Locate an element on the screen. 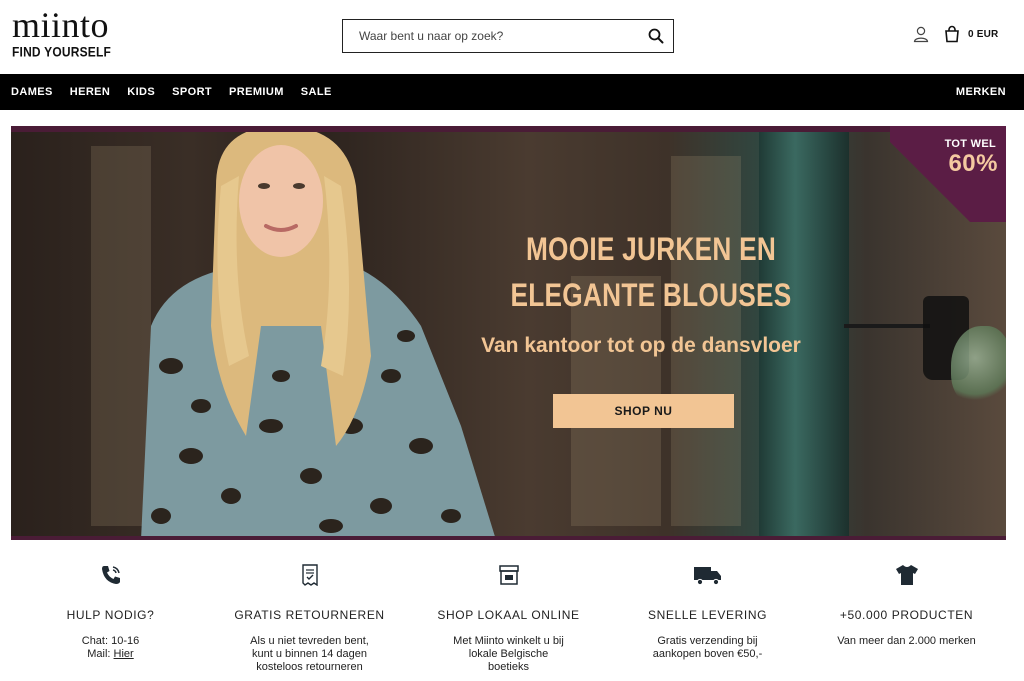 The image size is (1024, 681). search-bar is located at coordinates (508, 36).